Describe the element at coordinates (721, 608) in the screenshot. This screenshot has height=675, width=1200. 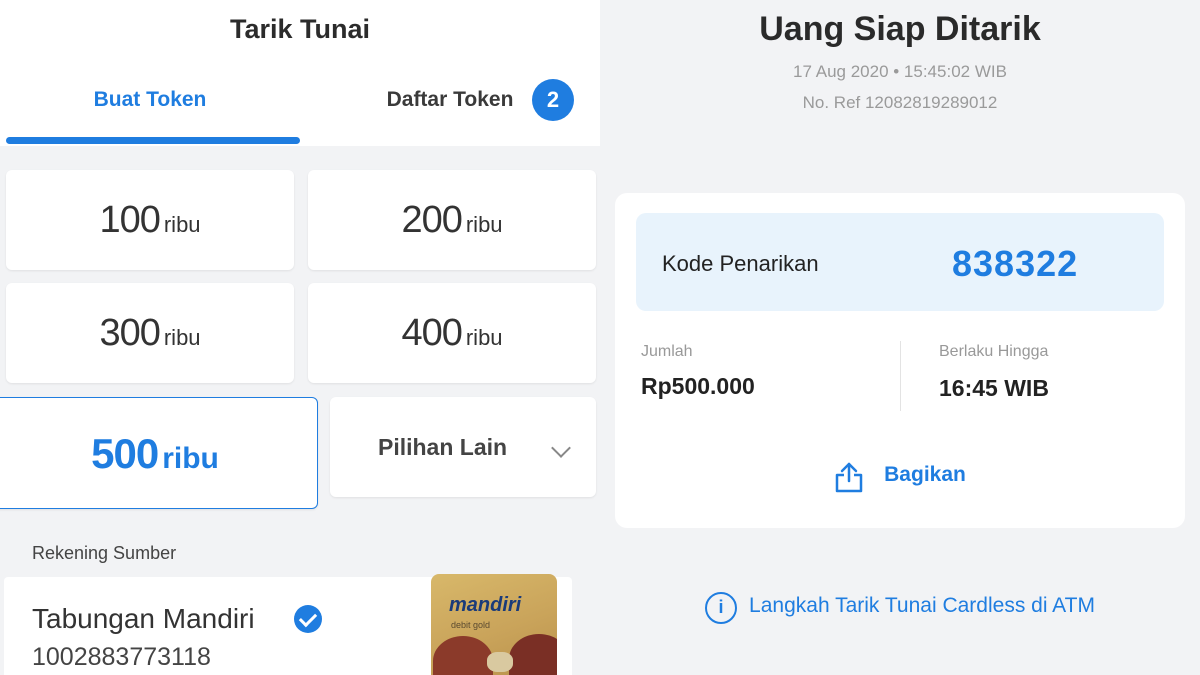
I see `info-icon: i` at that location.